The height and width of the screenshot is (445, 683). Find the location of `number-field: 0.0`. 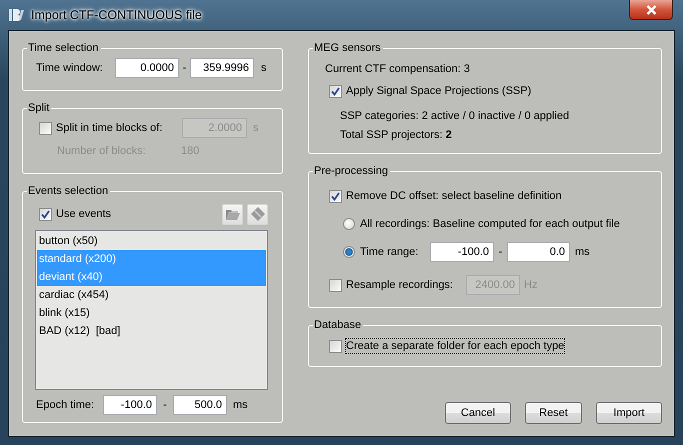

number-field: 0.0 is located at coordinates (538, 252).